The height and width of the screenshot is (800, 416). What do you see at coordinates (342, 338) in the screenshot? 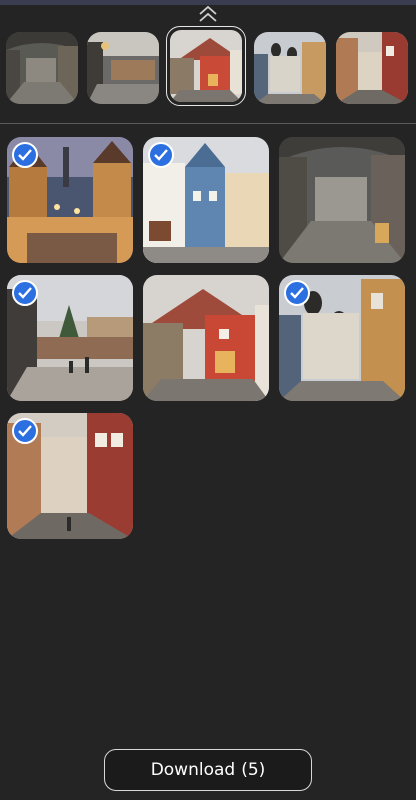
I see `grid-photo-onion-domes` at bounding box center [342, 338].